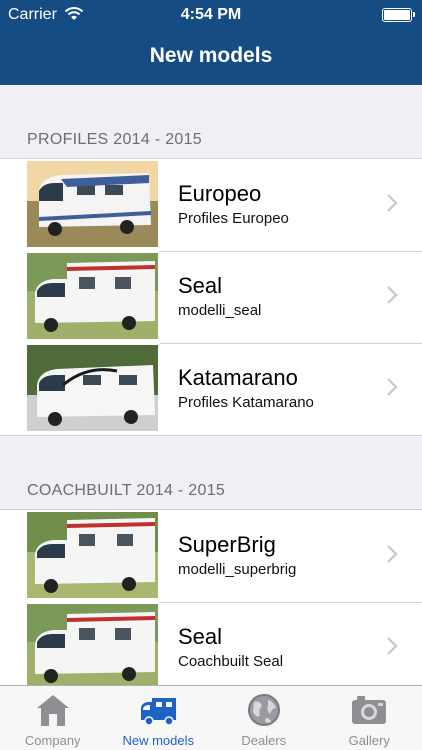 This screenshot has width=422, height=750. Describe the element at coordinates (238, 377) in the screenshot. I see `item-title: Katamarano` at that location.